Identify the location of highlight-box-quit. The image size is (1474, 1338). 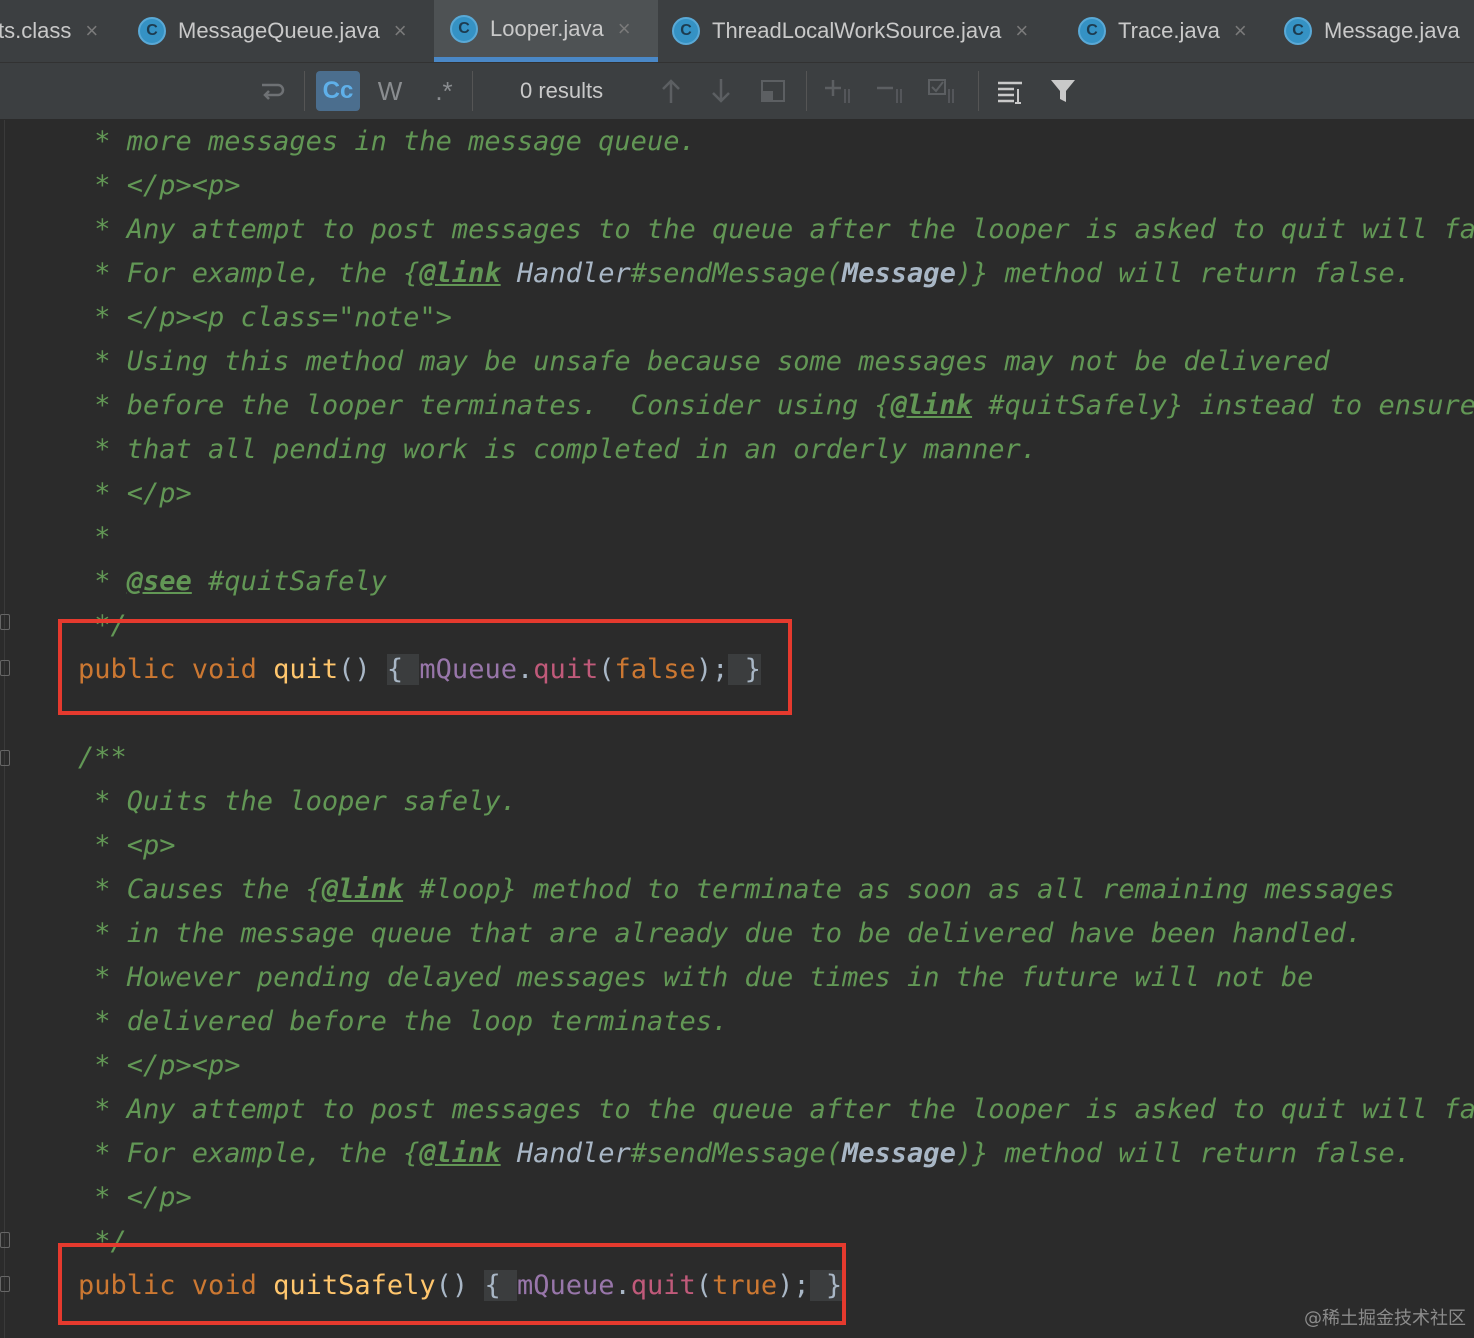
(425, 667).